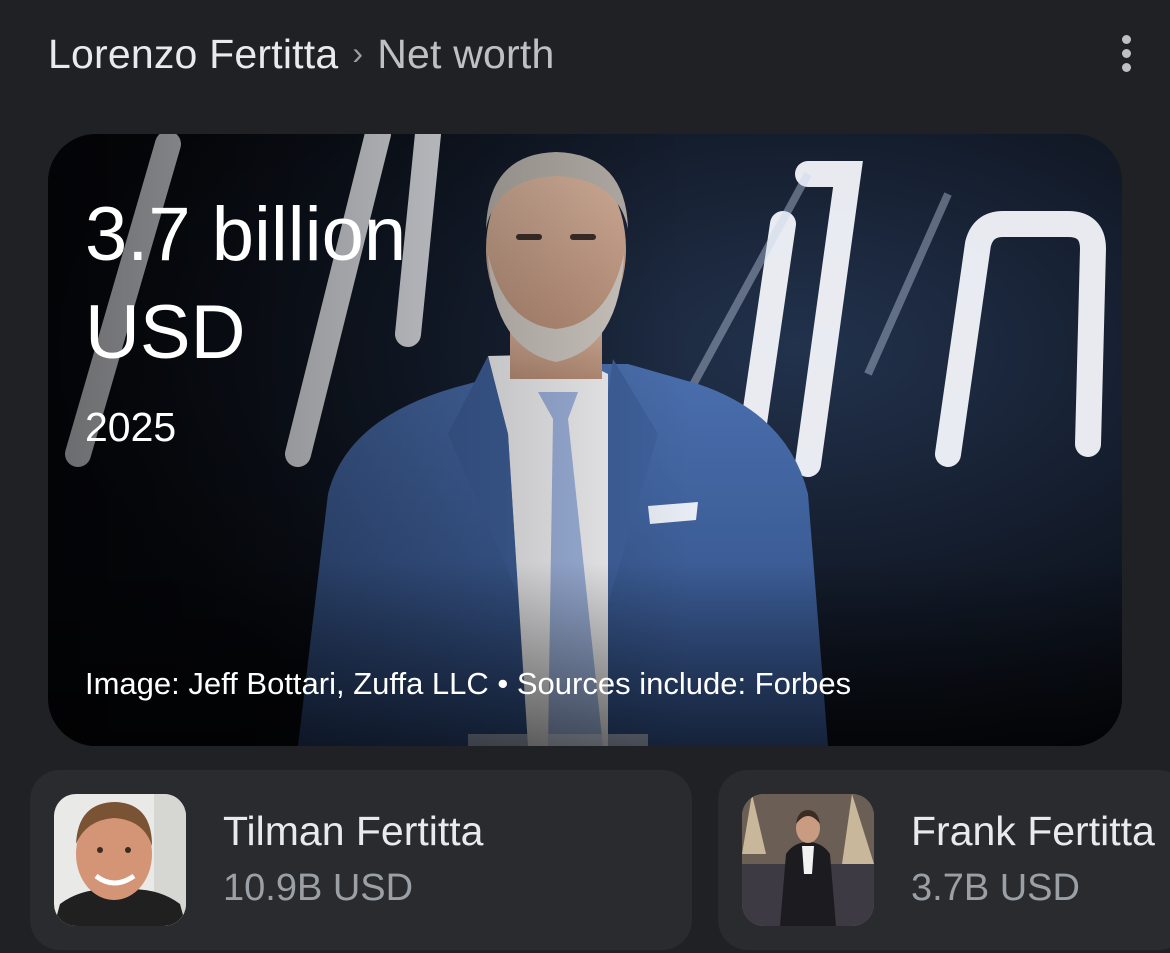 The height and width of the screenshot is (953, 1170). What do you see at coordinates (305, 284) in the screenshot?
I see `net-worth-value: 3.7 billion USD` at bounding box center [305, 284].